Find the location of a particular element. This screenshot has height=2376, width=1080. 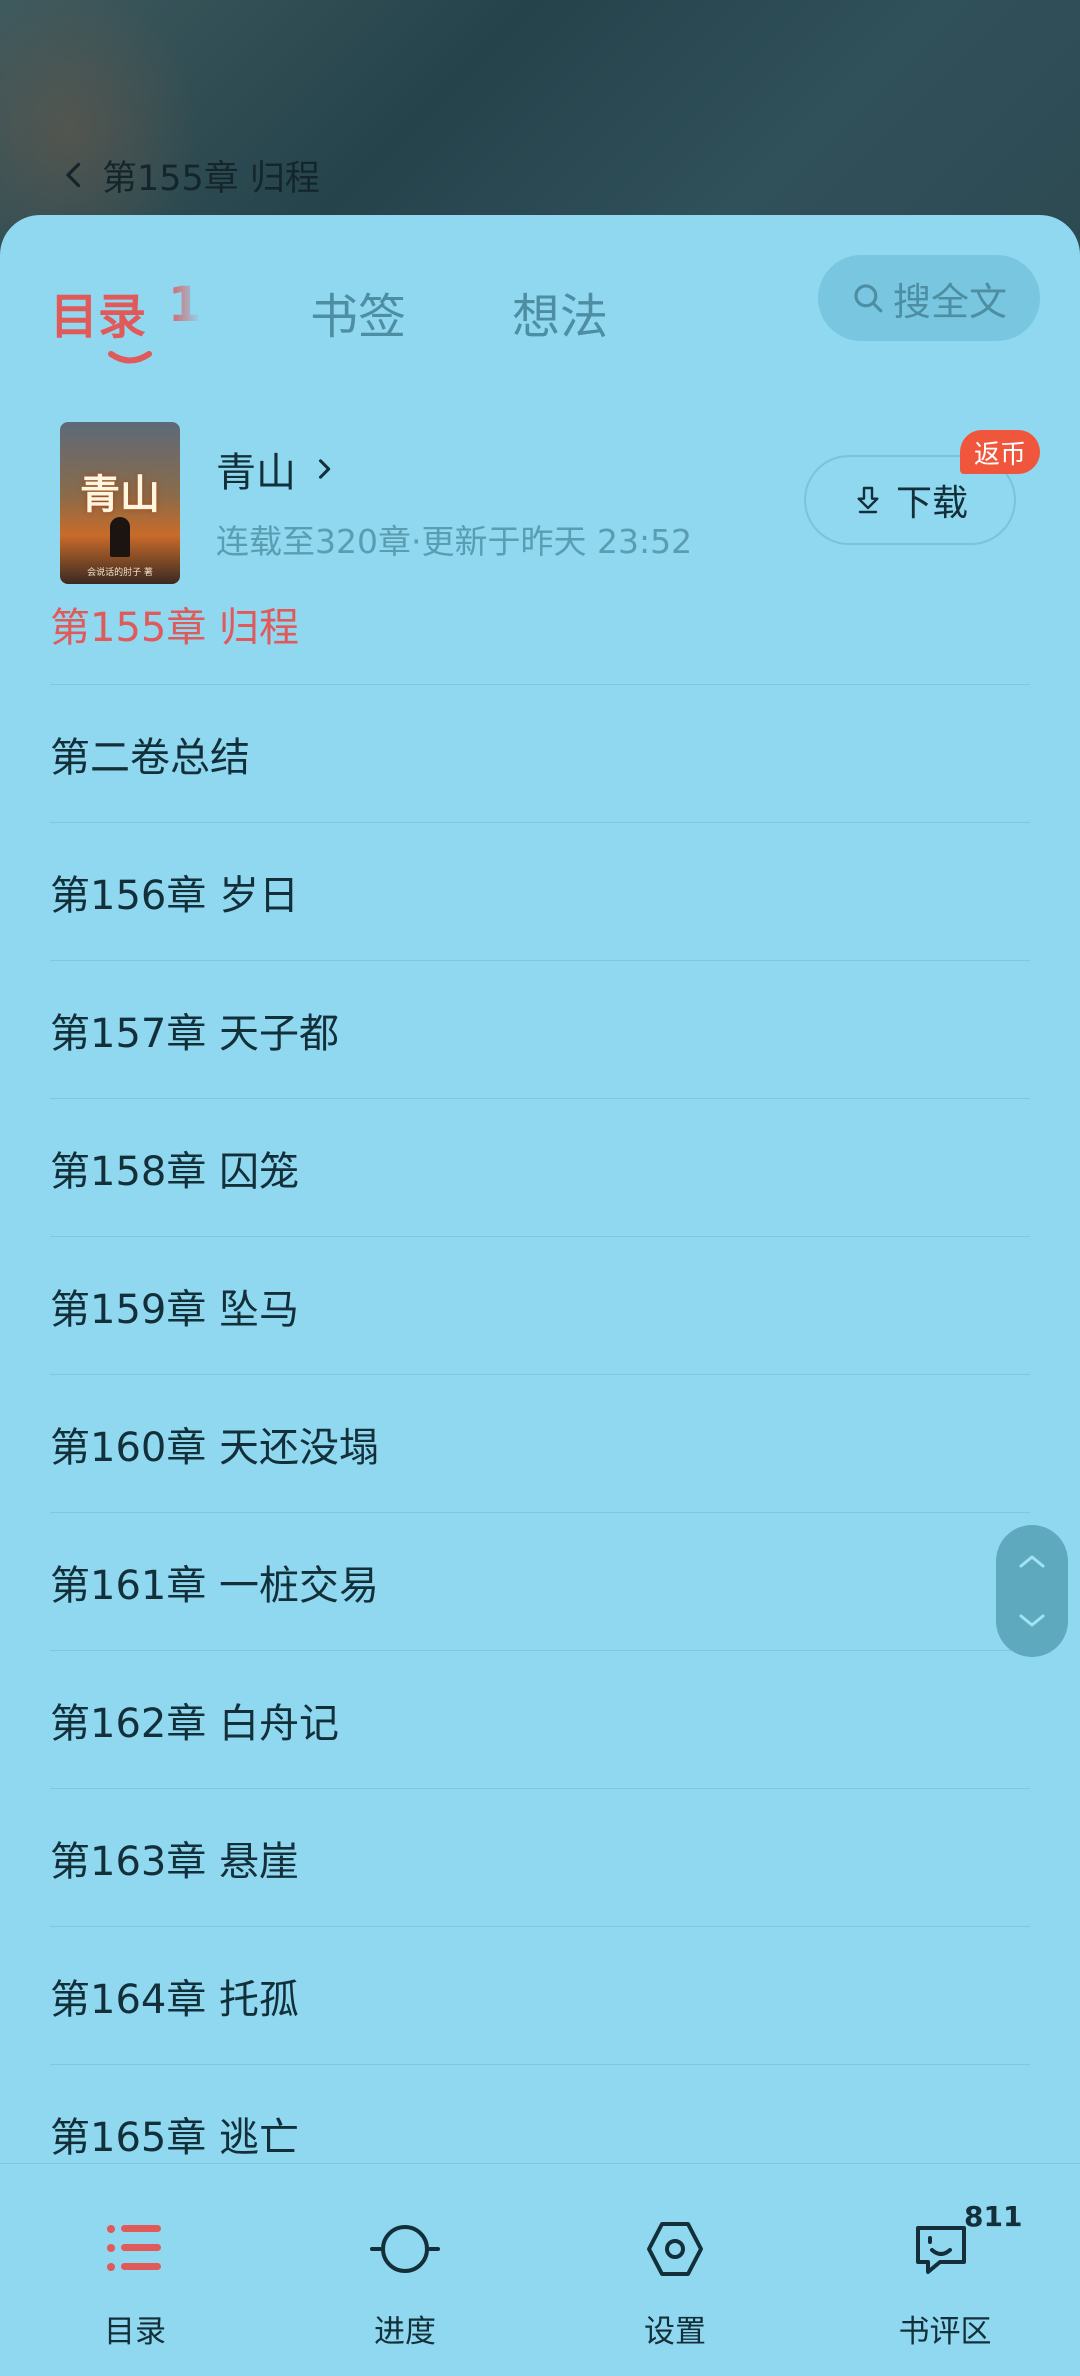

scroll-top-button is located at coordinates (1032, 1561).